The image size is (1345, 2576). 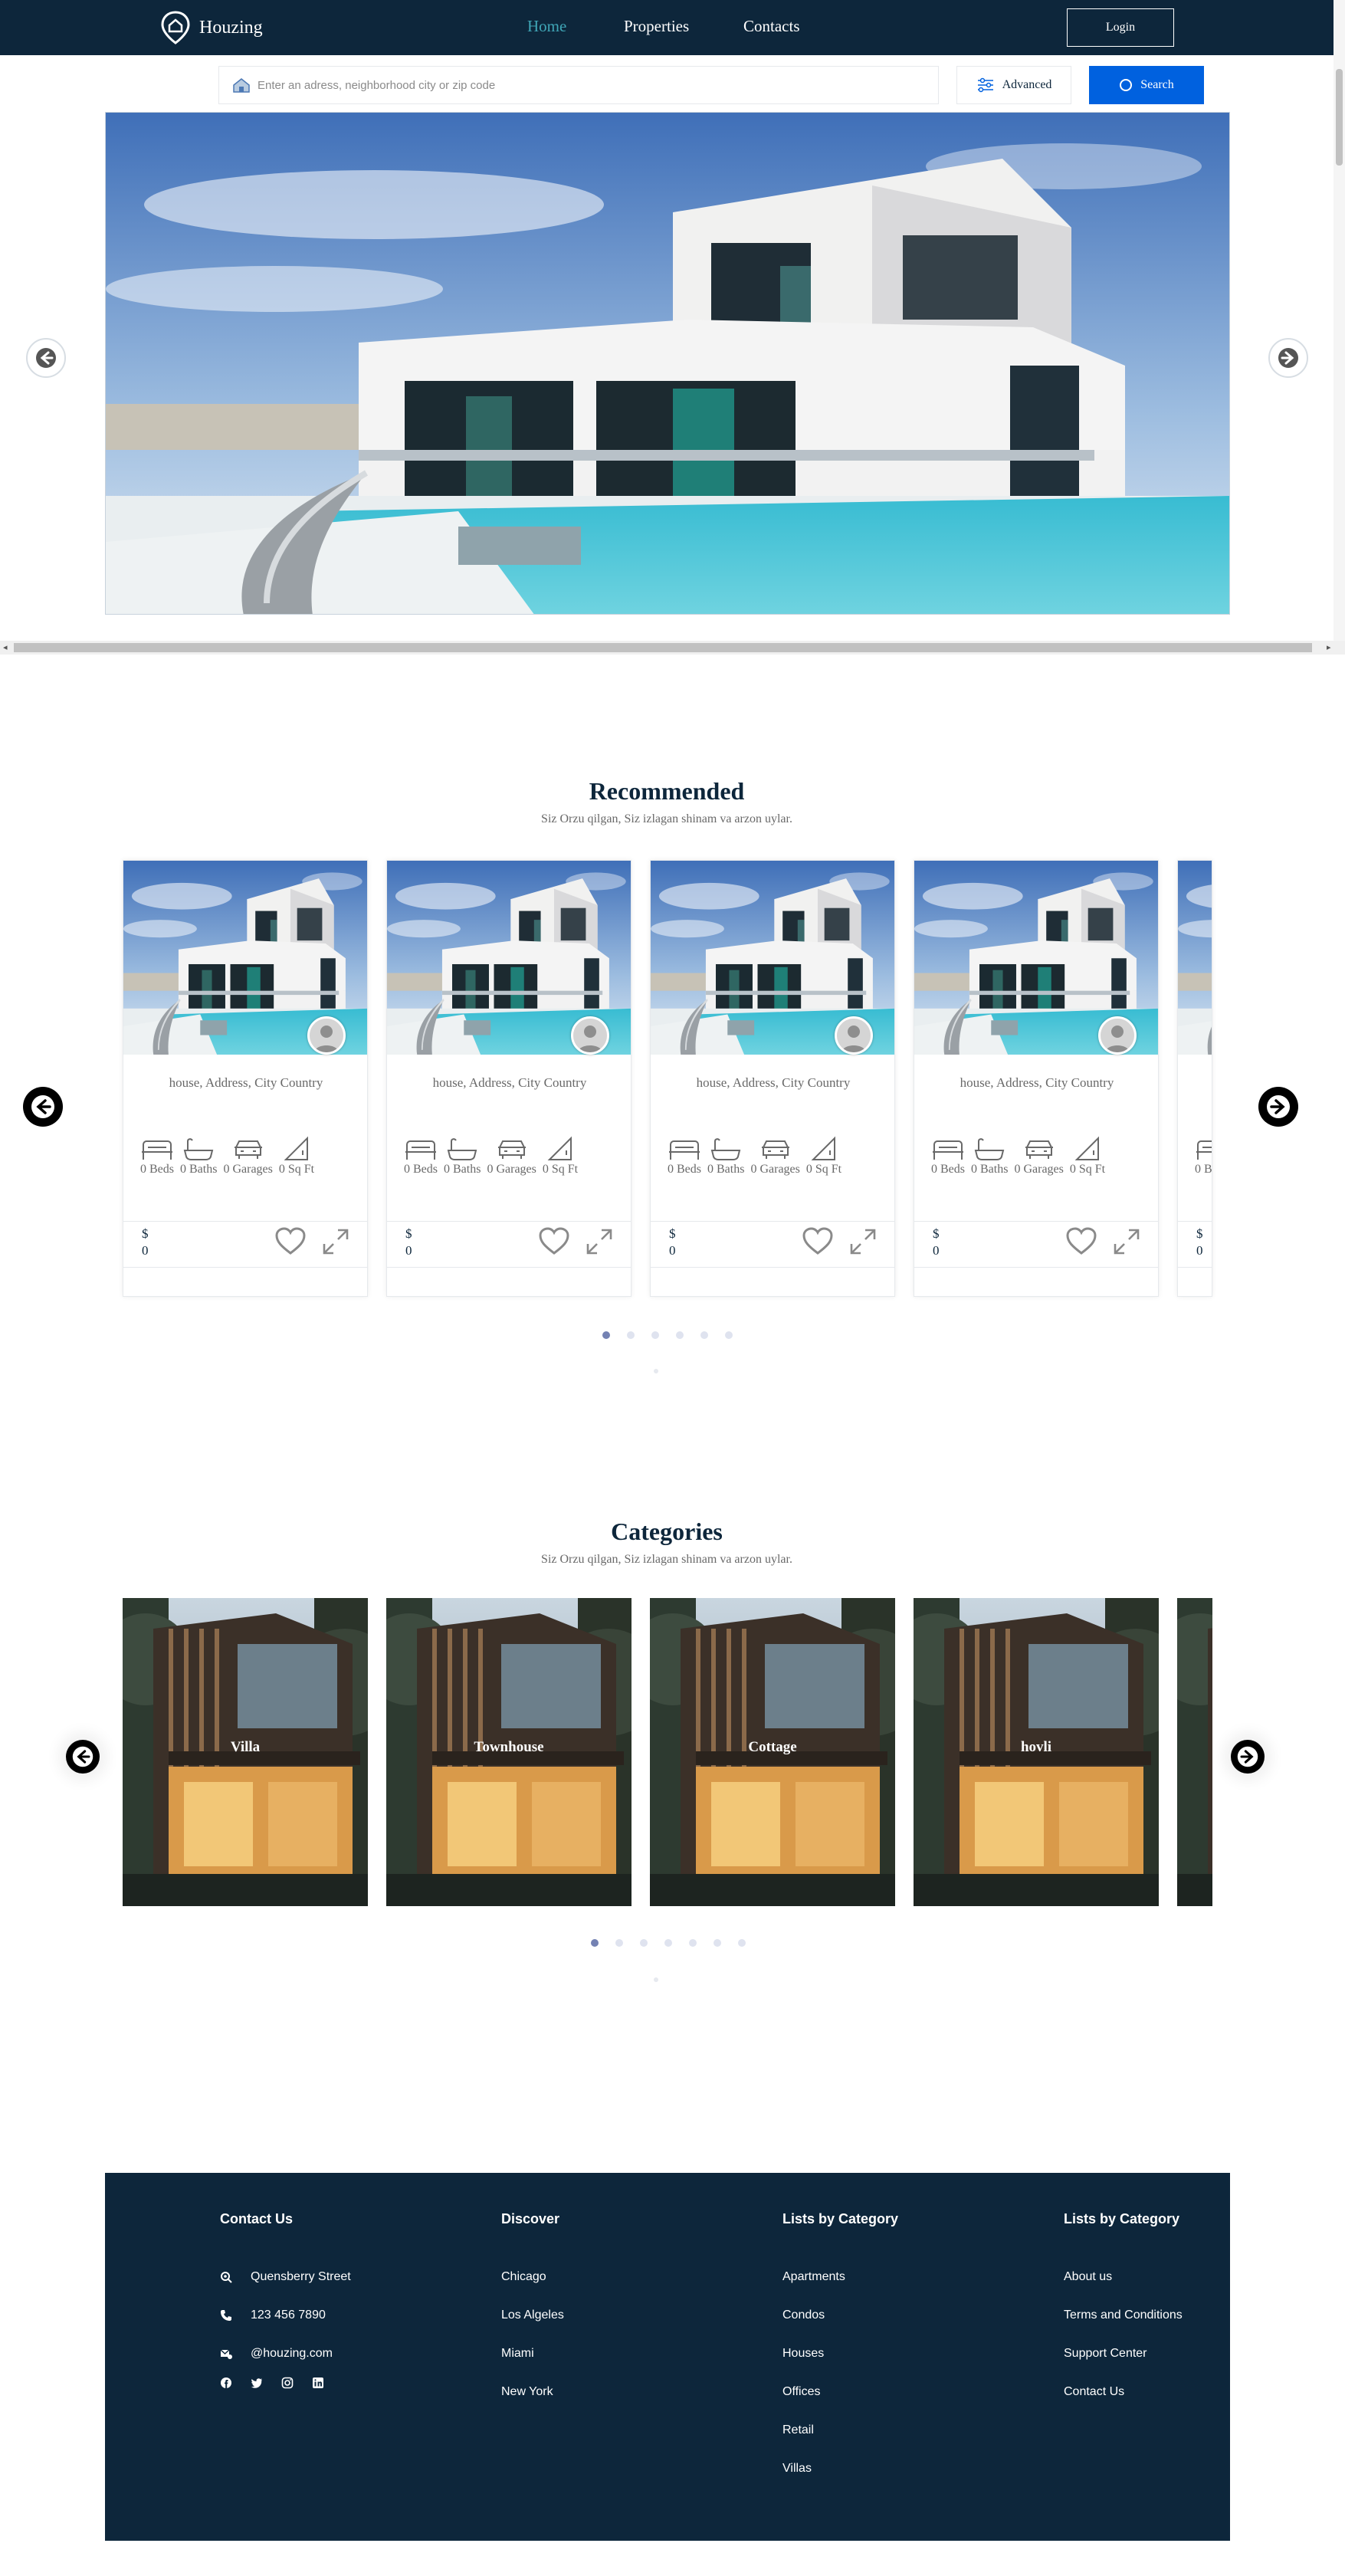 What do you see at coordinates (1194, 1752) in the screenshot?
I see `category-card` at bounding box center [1194, 1752].